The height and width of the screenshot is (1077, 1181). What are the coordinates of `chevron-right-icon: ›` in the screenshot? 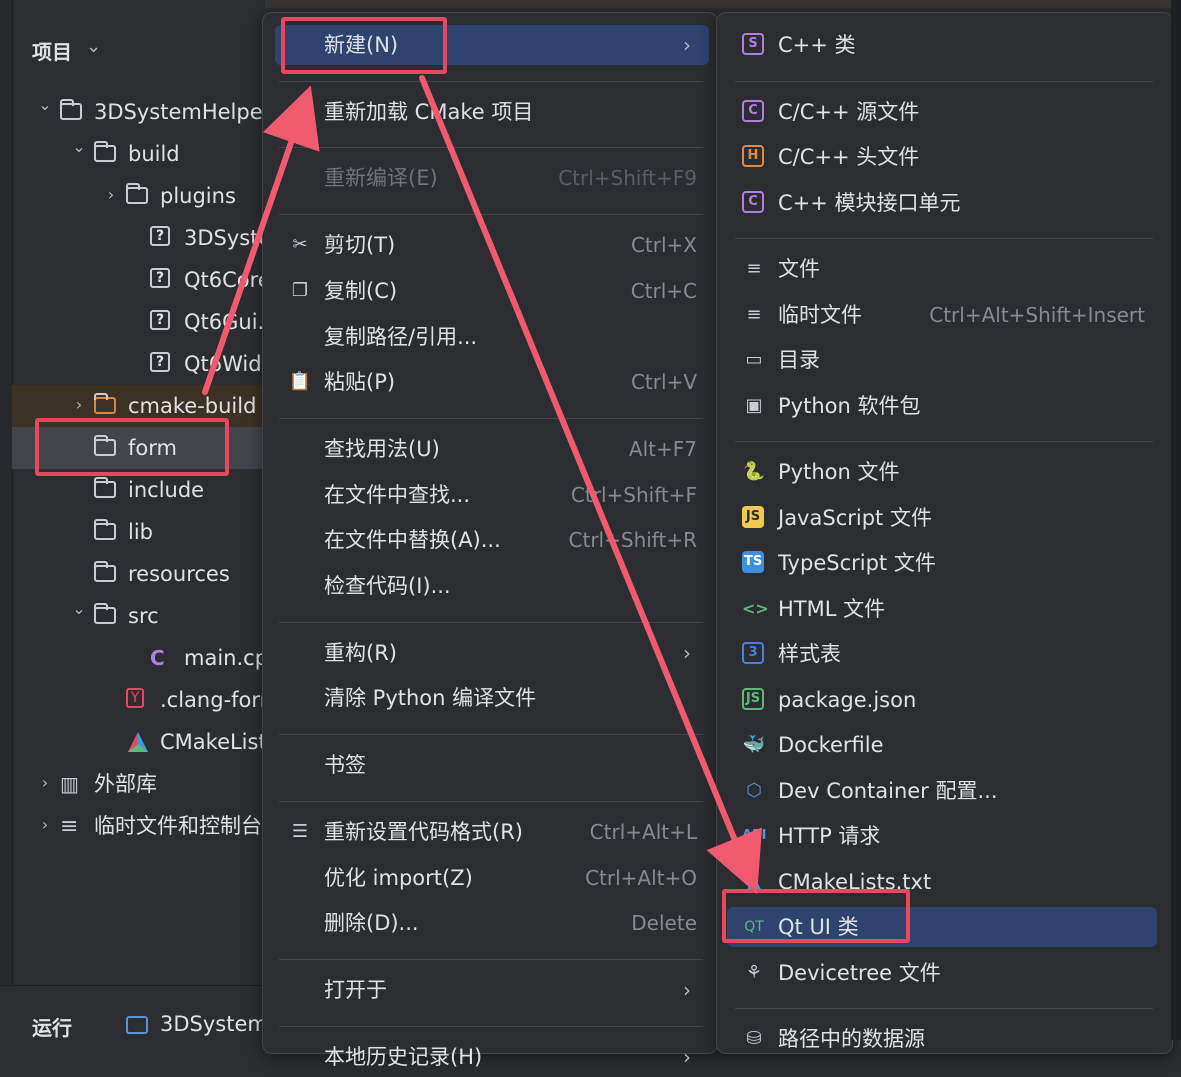 It's located at (687, 1056).